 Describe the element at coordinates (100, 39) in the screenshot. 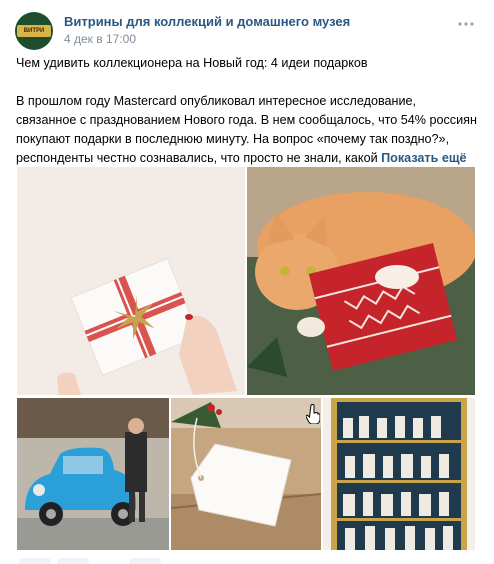

I see `post-date-link: 4 дек в 17:00` at that location.